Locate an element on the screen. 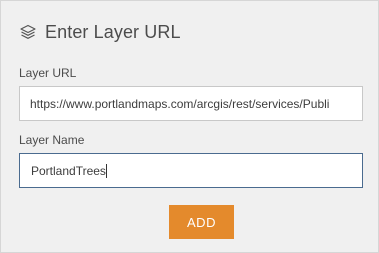 This screenshot has width=379, height=253. text-caret is located at coordinates (106, 170).